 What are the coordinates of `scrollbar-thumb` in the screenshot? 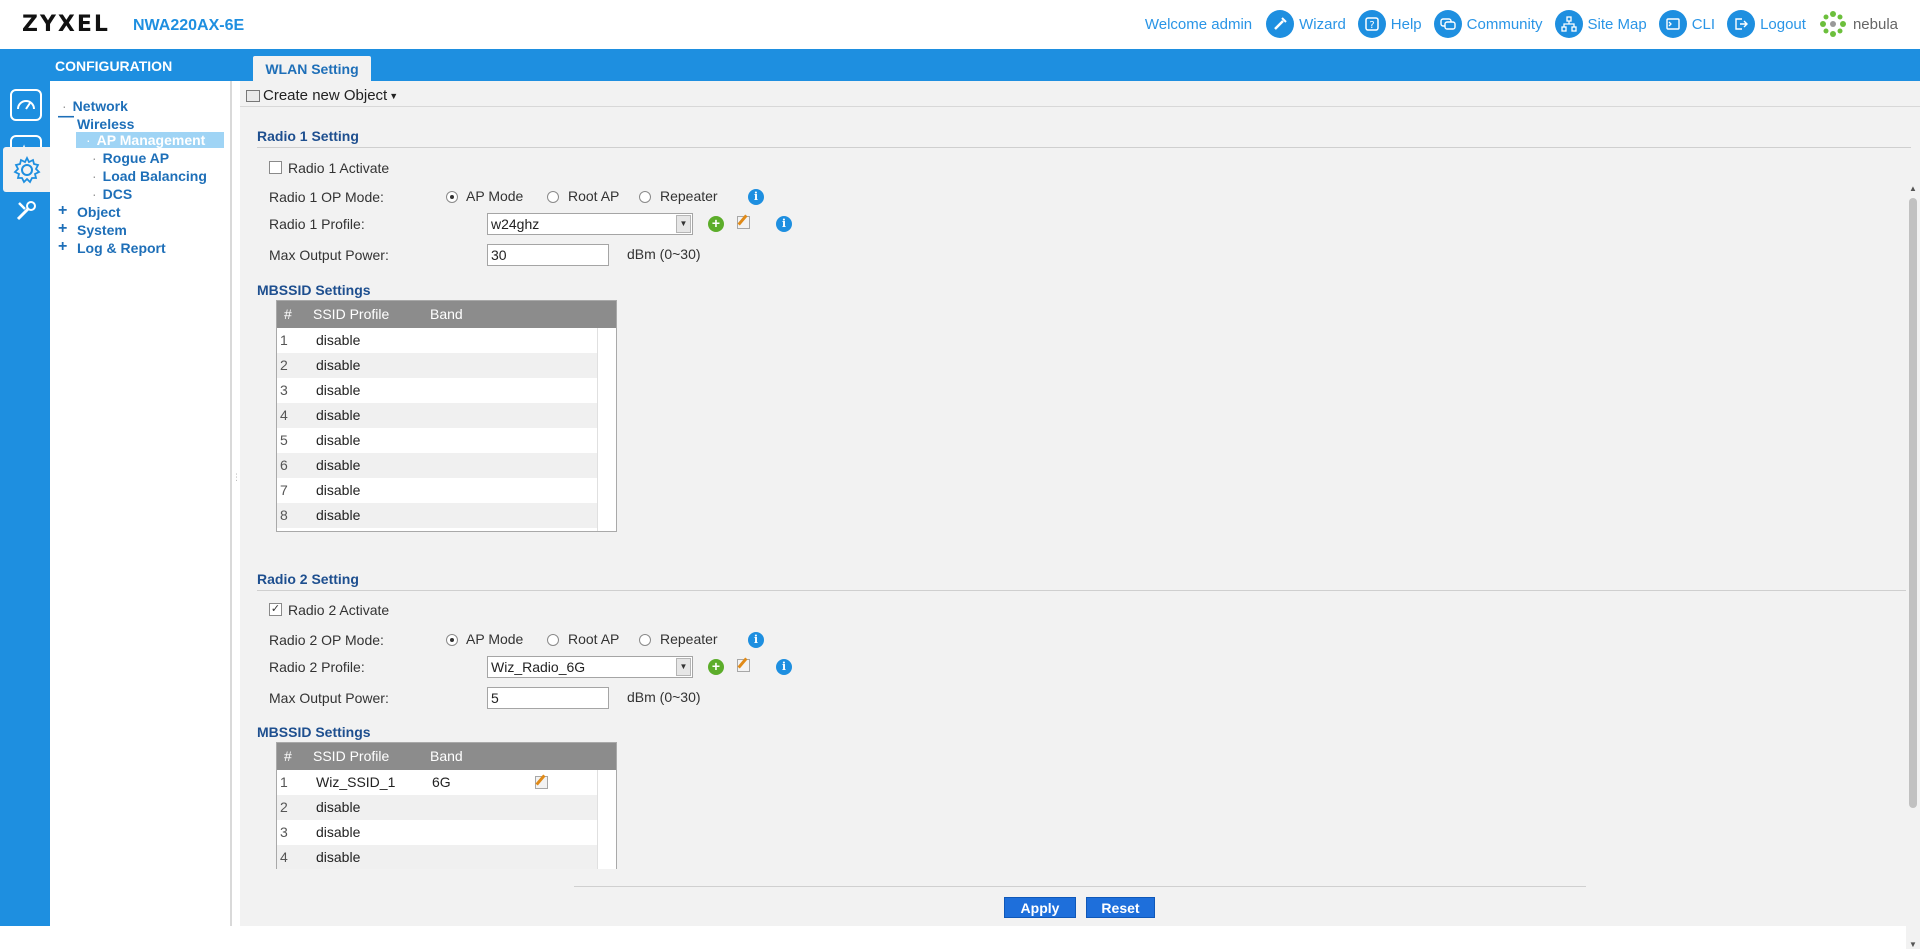 It's located at (1913, 503).